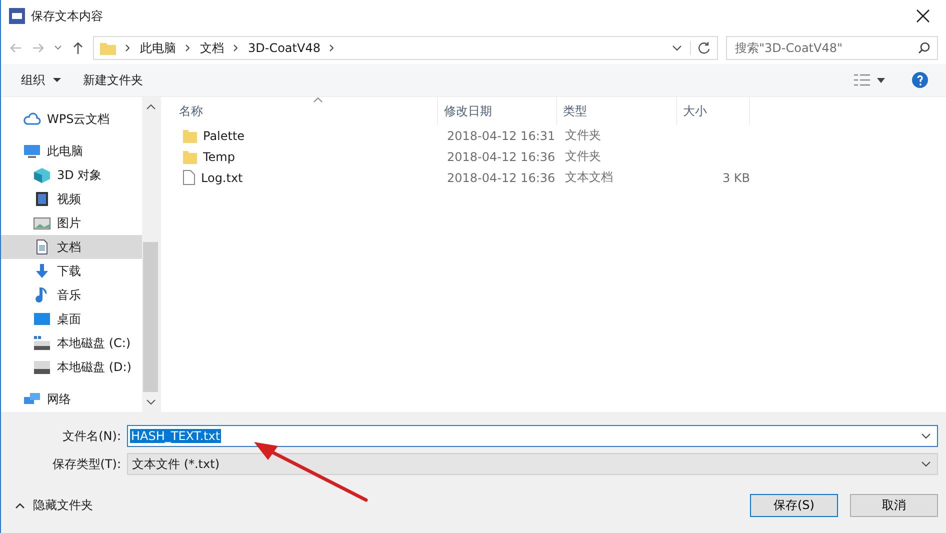 The height and width of the screenshot is (533, 946). What do you see at coordinates (713, 111) in the screenshot?
I see `column-header: 大小` at bounding box center [713, 111].